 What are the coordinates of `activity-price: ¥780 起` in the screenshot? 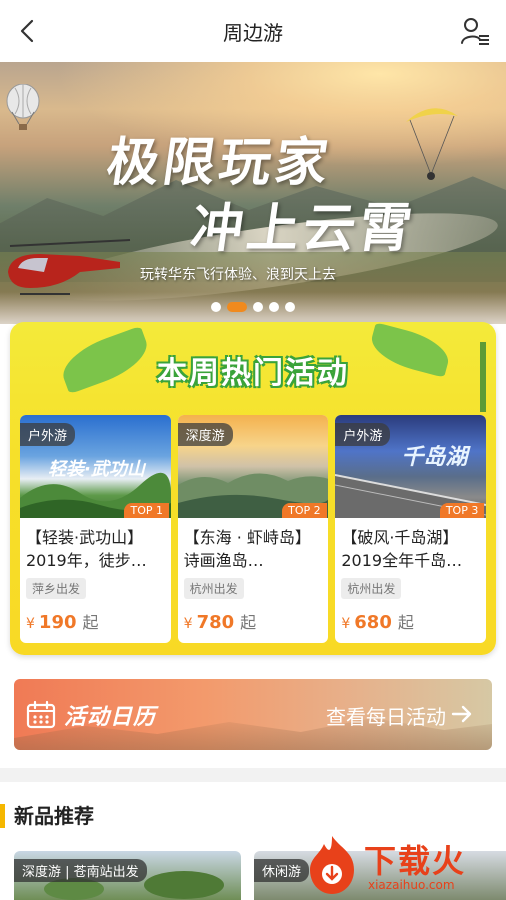 It's located at (220, 621).